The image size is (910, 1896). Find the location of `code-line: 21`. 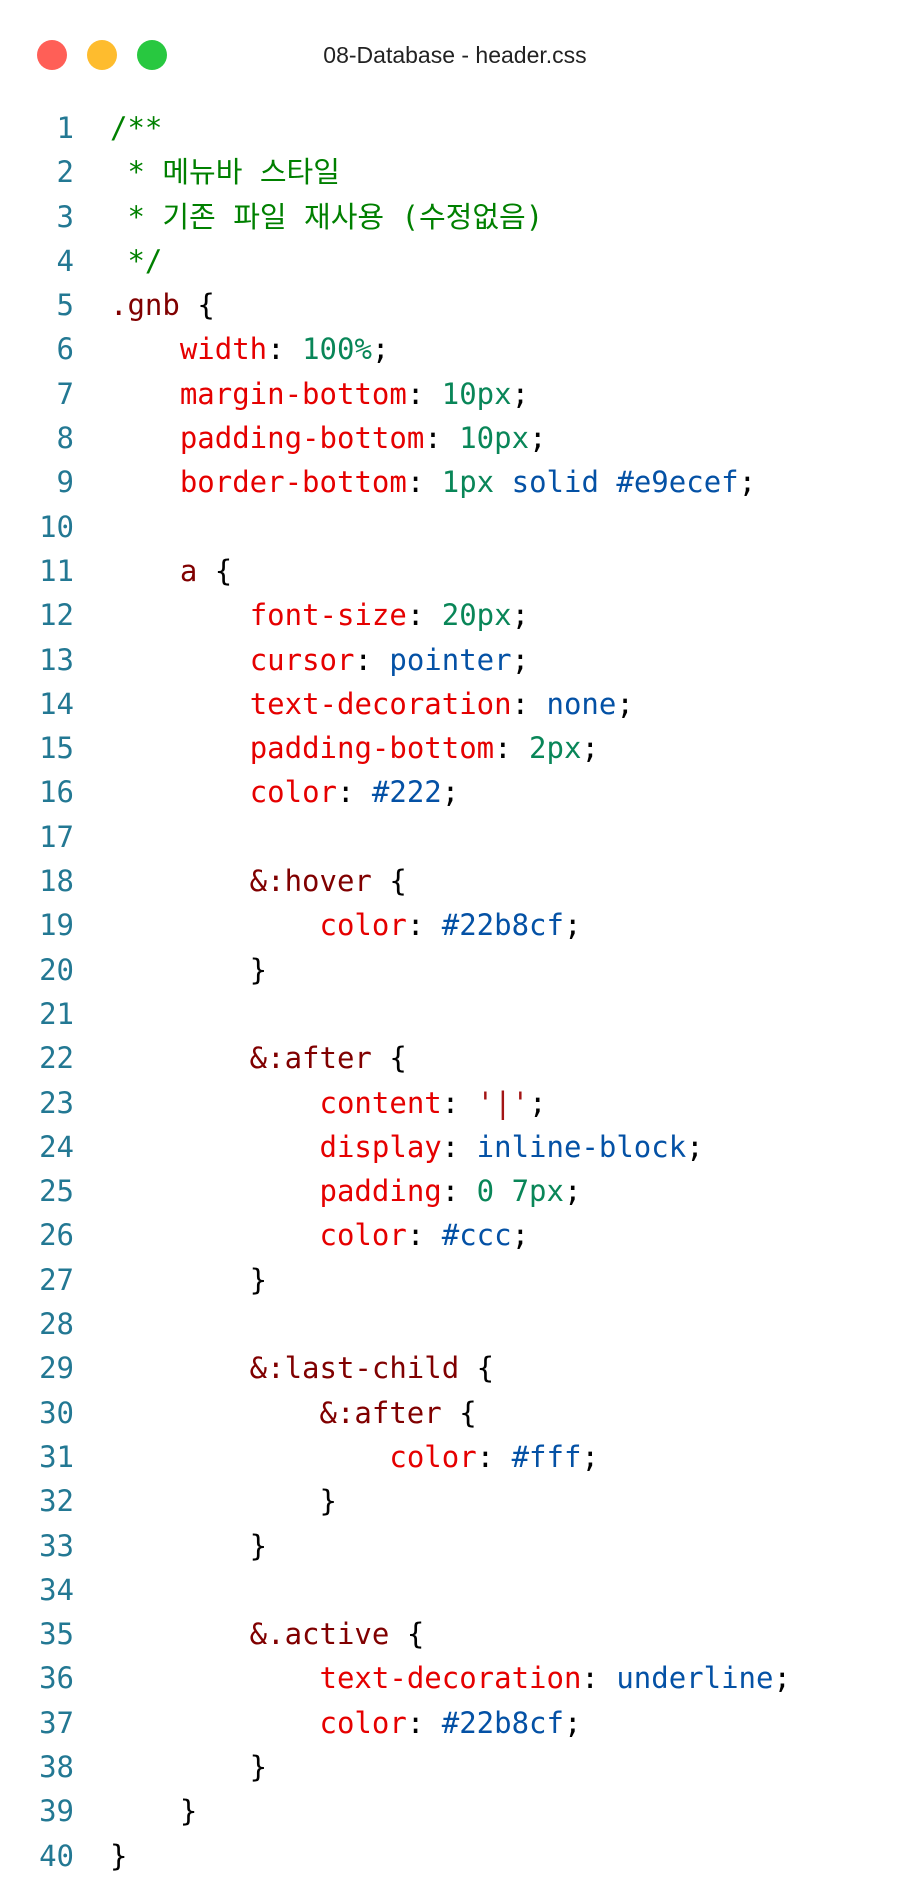

code-line: 21 is located at coordinates (455, 1014).